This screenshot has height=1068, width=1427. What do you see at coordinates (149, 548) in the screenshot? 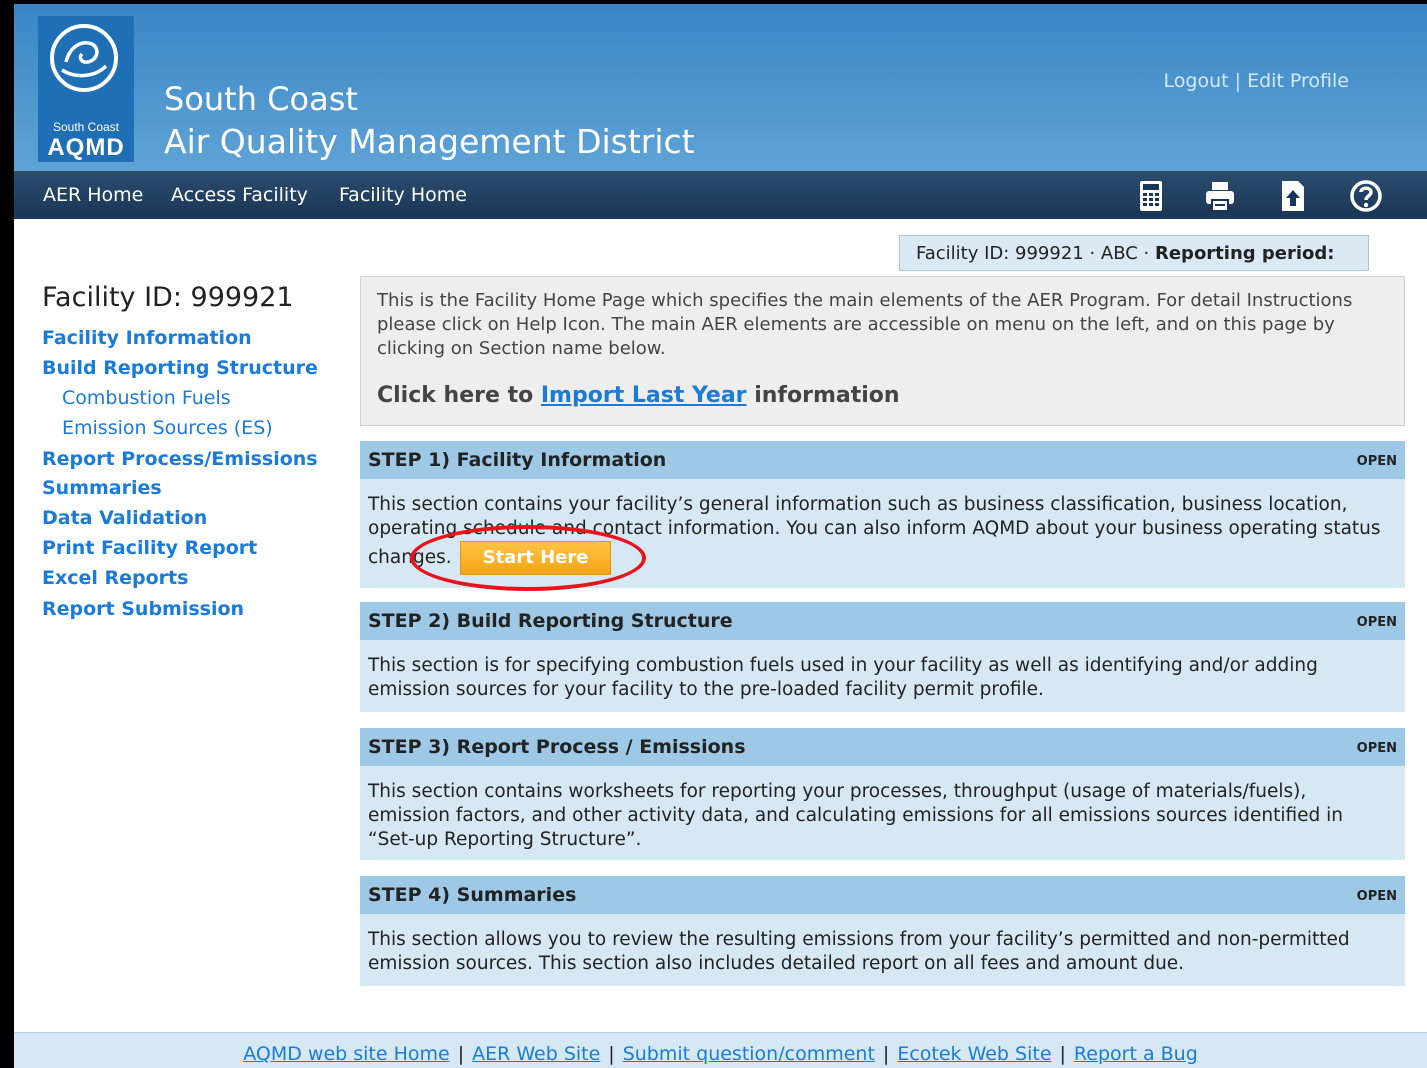
I see `sidebar-item-print-facility-report: Print Facility Report` at bounding box center [149, 548].